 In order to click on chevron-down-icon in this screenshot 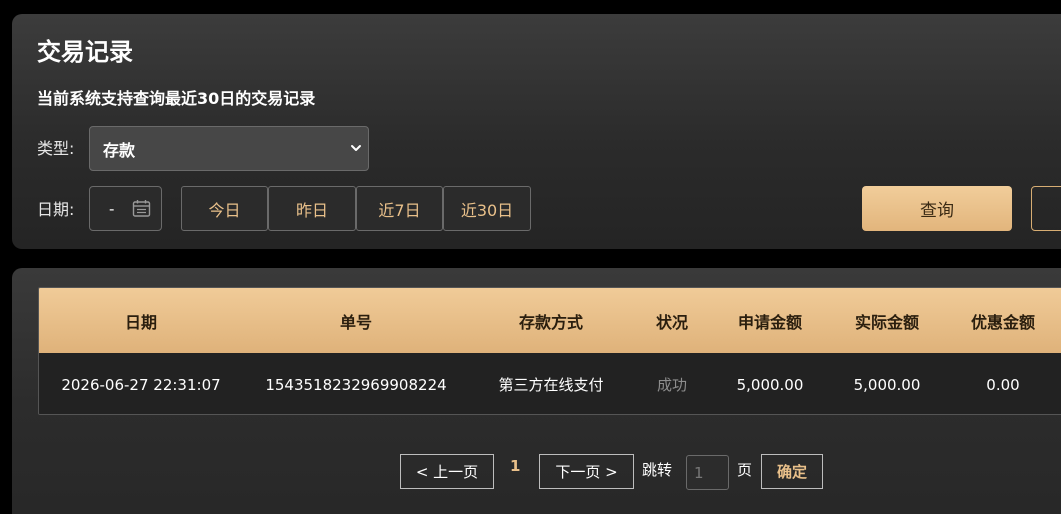, I will do `click(356, 148)`.